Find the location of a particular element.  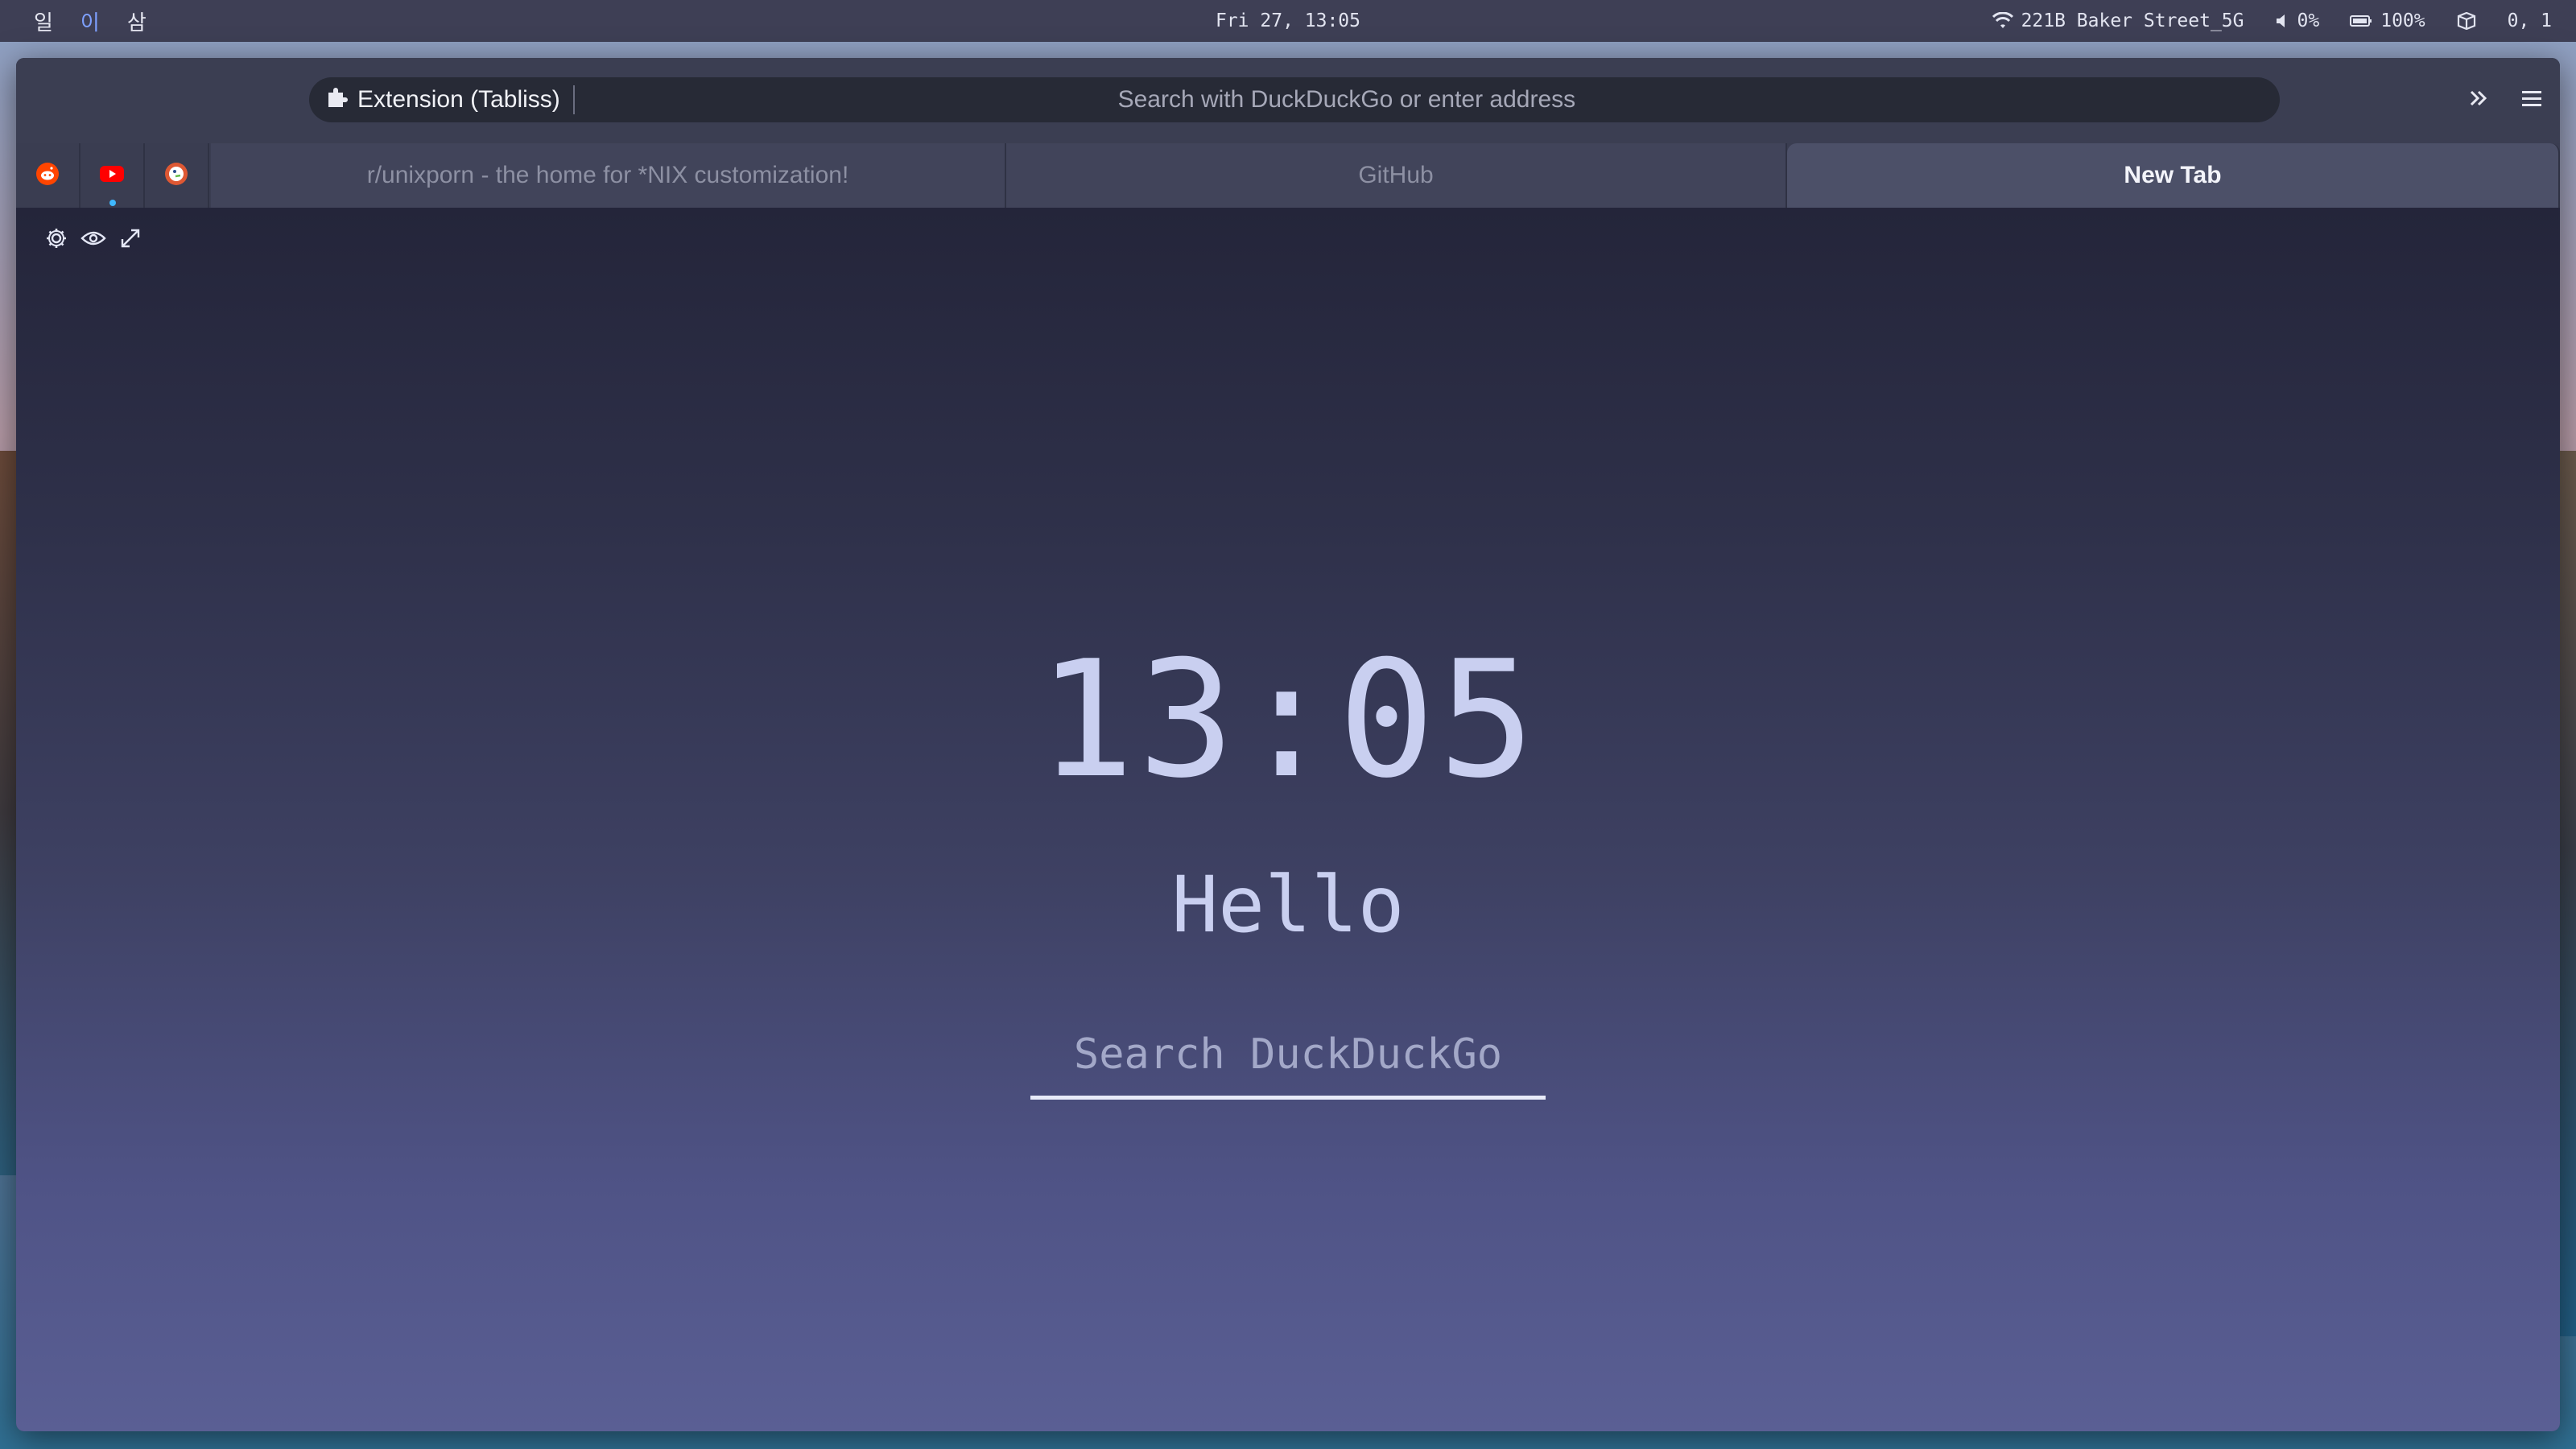

battery-icon is located at coordinates (2361, 20).